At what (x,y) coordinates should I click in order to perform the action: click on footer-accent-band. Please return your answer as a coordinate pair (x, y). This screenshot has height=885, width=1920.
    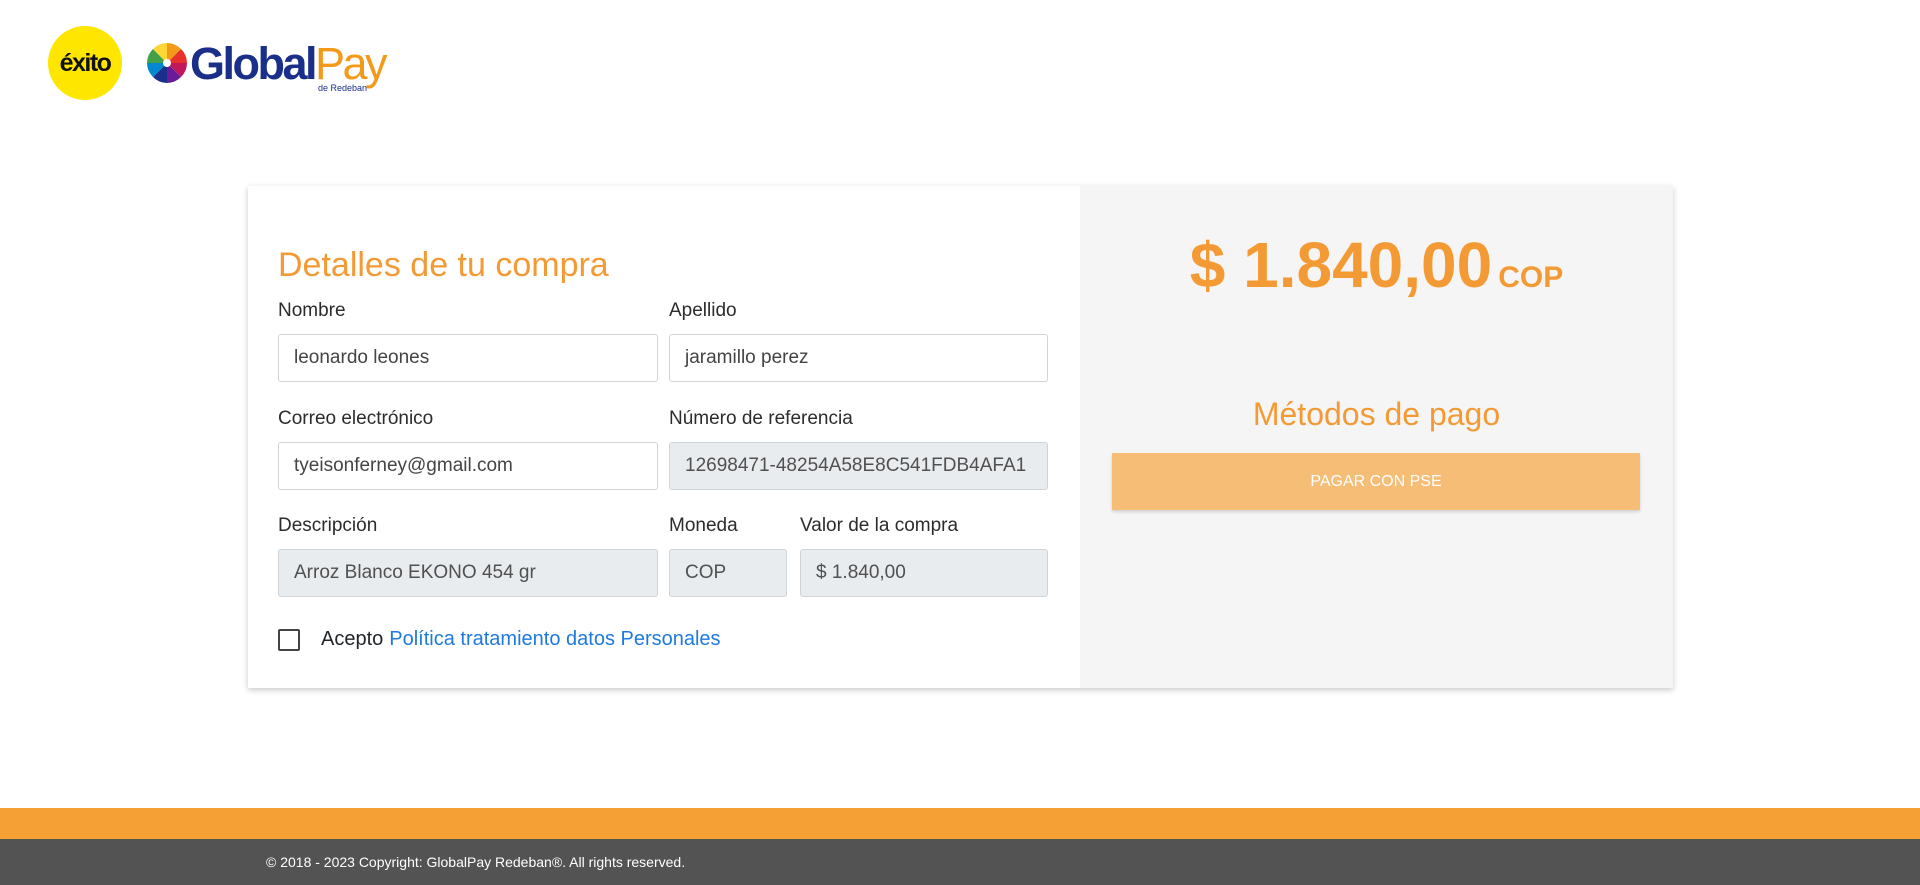
    Looking at the image, I should click on (960, 823).